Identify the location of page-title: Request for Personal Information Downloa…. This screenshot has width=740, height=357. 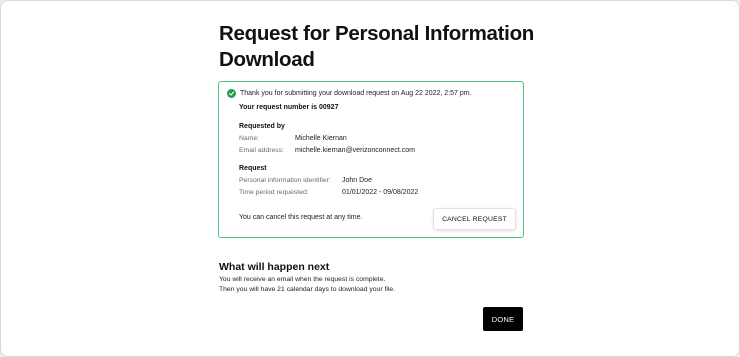
(377, 46).